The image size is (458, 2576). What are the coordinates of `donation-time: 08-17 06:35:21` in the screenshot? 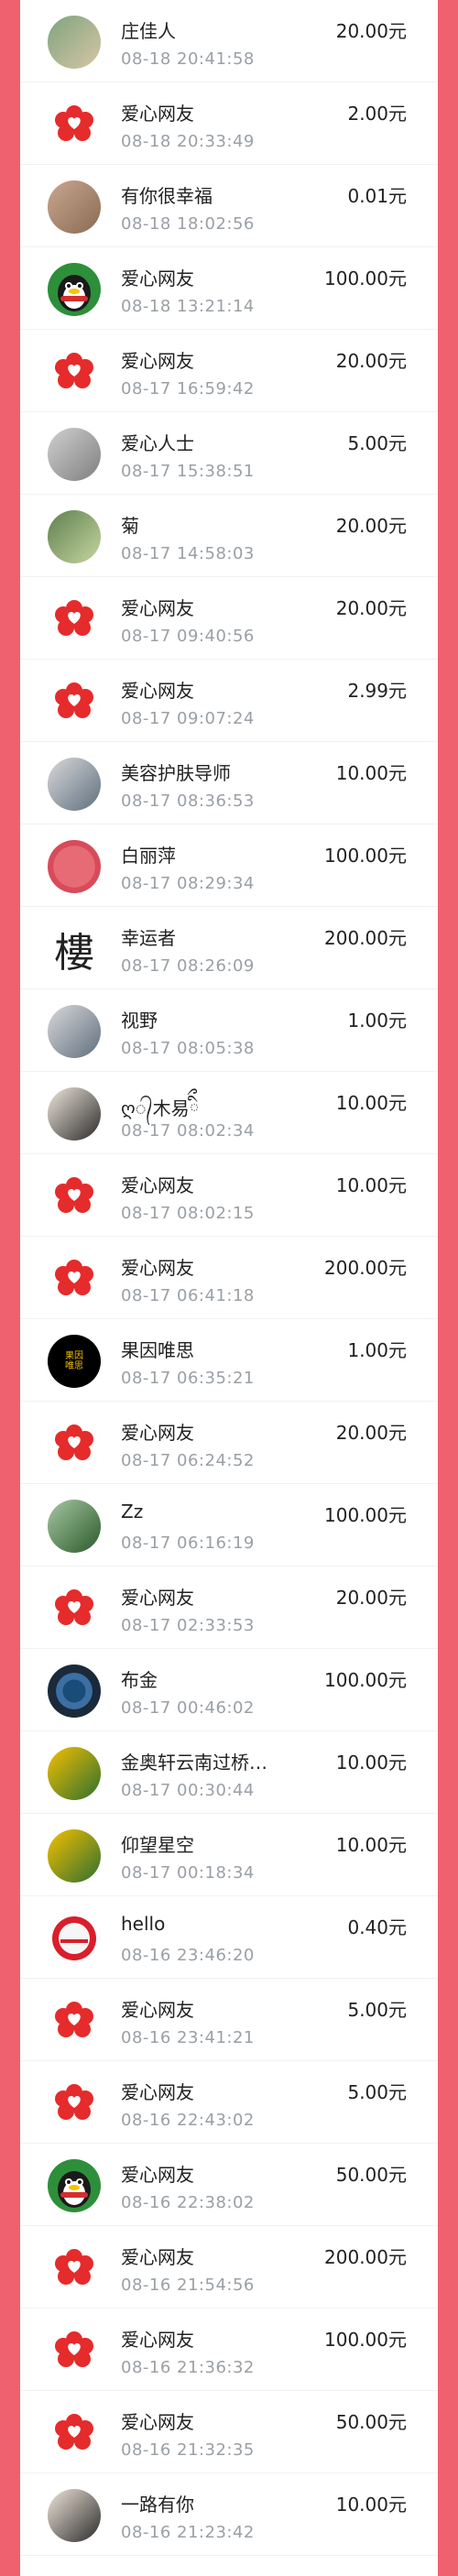 It's located at (188, 1379).